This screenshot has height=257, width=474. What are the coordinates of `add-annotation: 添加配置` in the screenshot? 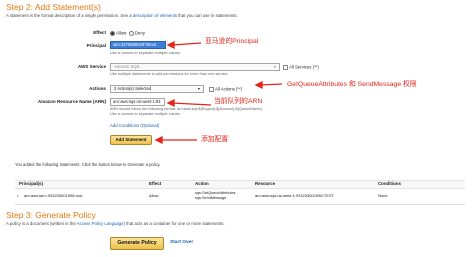 It's located at (215, 139).